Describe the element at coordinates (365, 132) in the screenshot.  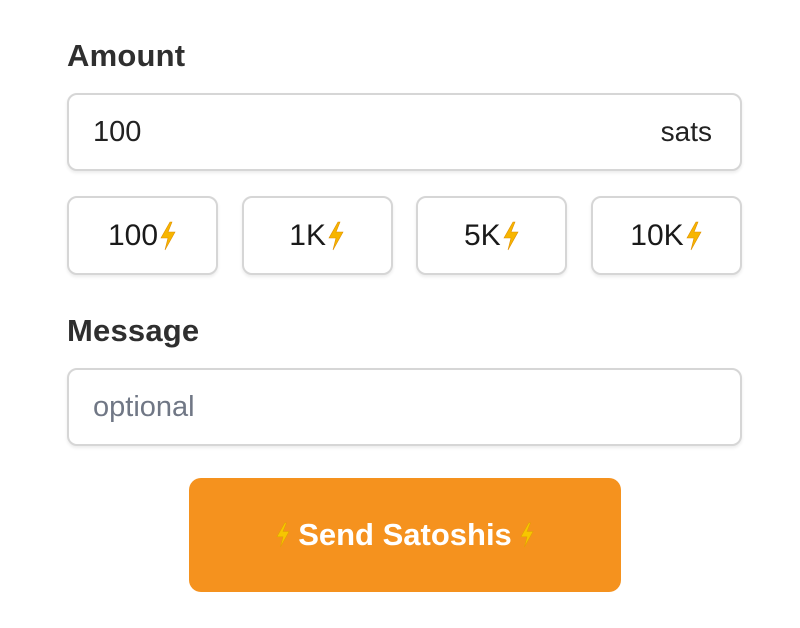
I see `amount-input` at that location.